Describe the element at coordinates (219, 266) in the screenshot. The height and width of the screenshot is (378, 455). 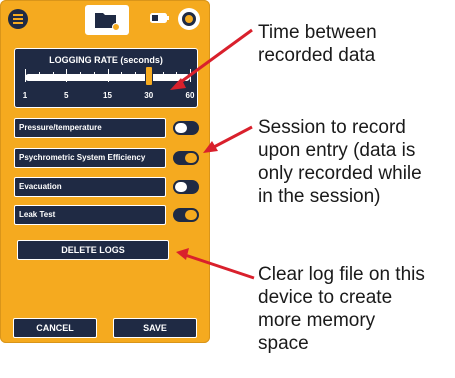
I see `arrow-delete-logs` at that location.